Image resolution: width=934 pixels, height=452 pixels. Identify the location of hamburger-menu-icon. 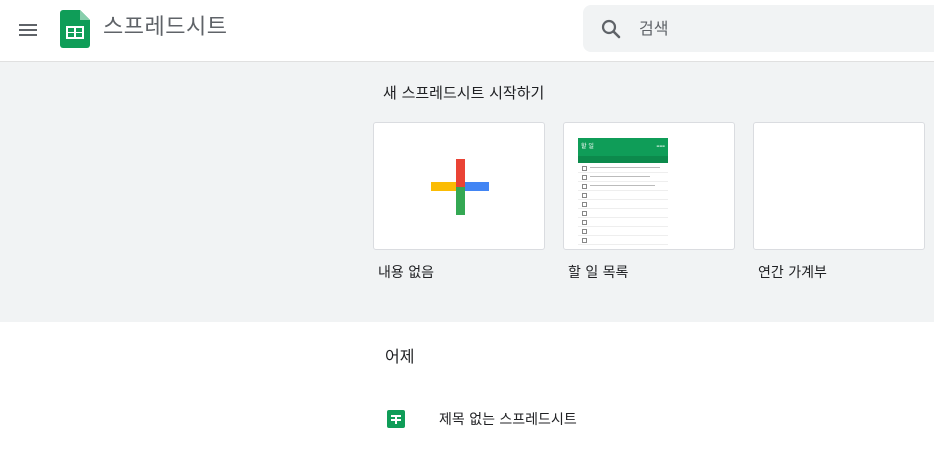
(28, 30).